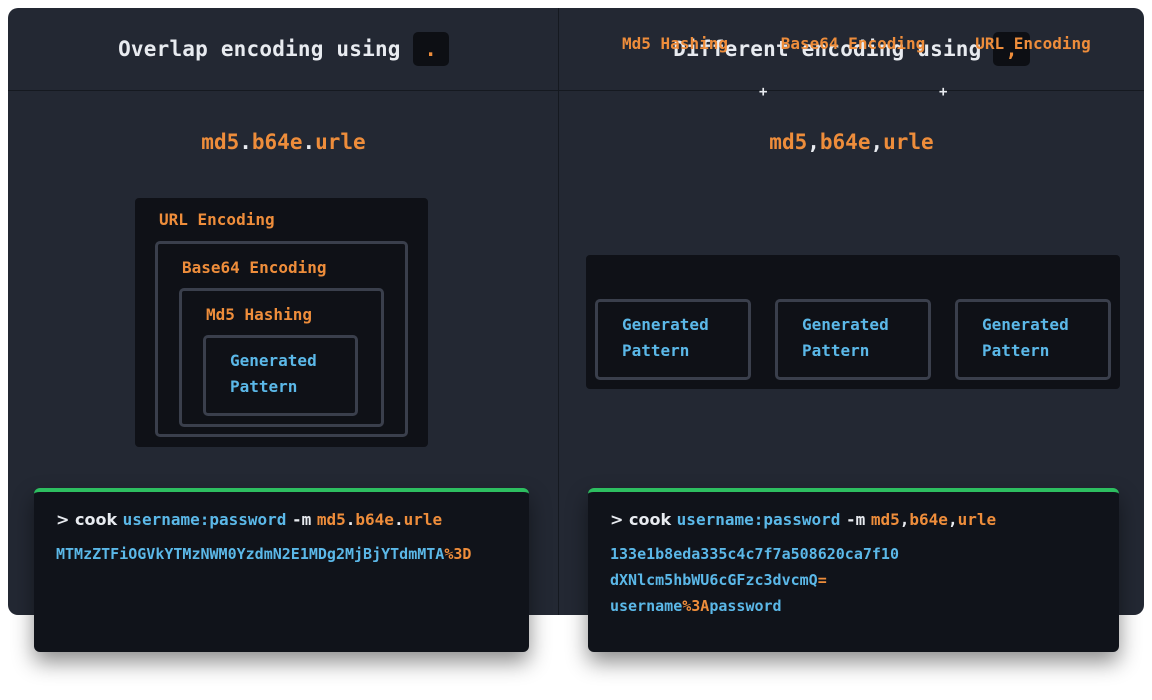 The image size is (1152, 700). I want to click on left-header: Overlap encoding using ., so click(283, 49).